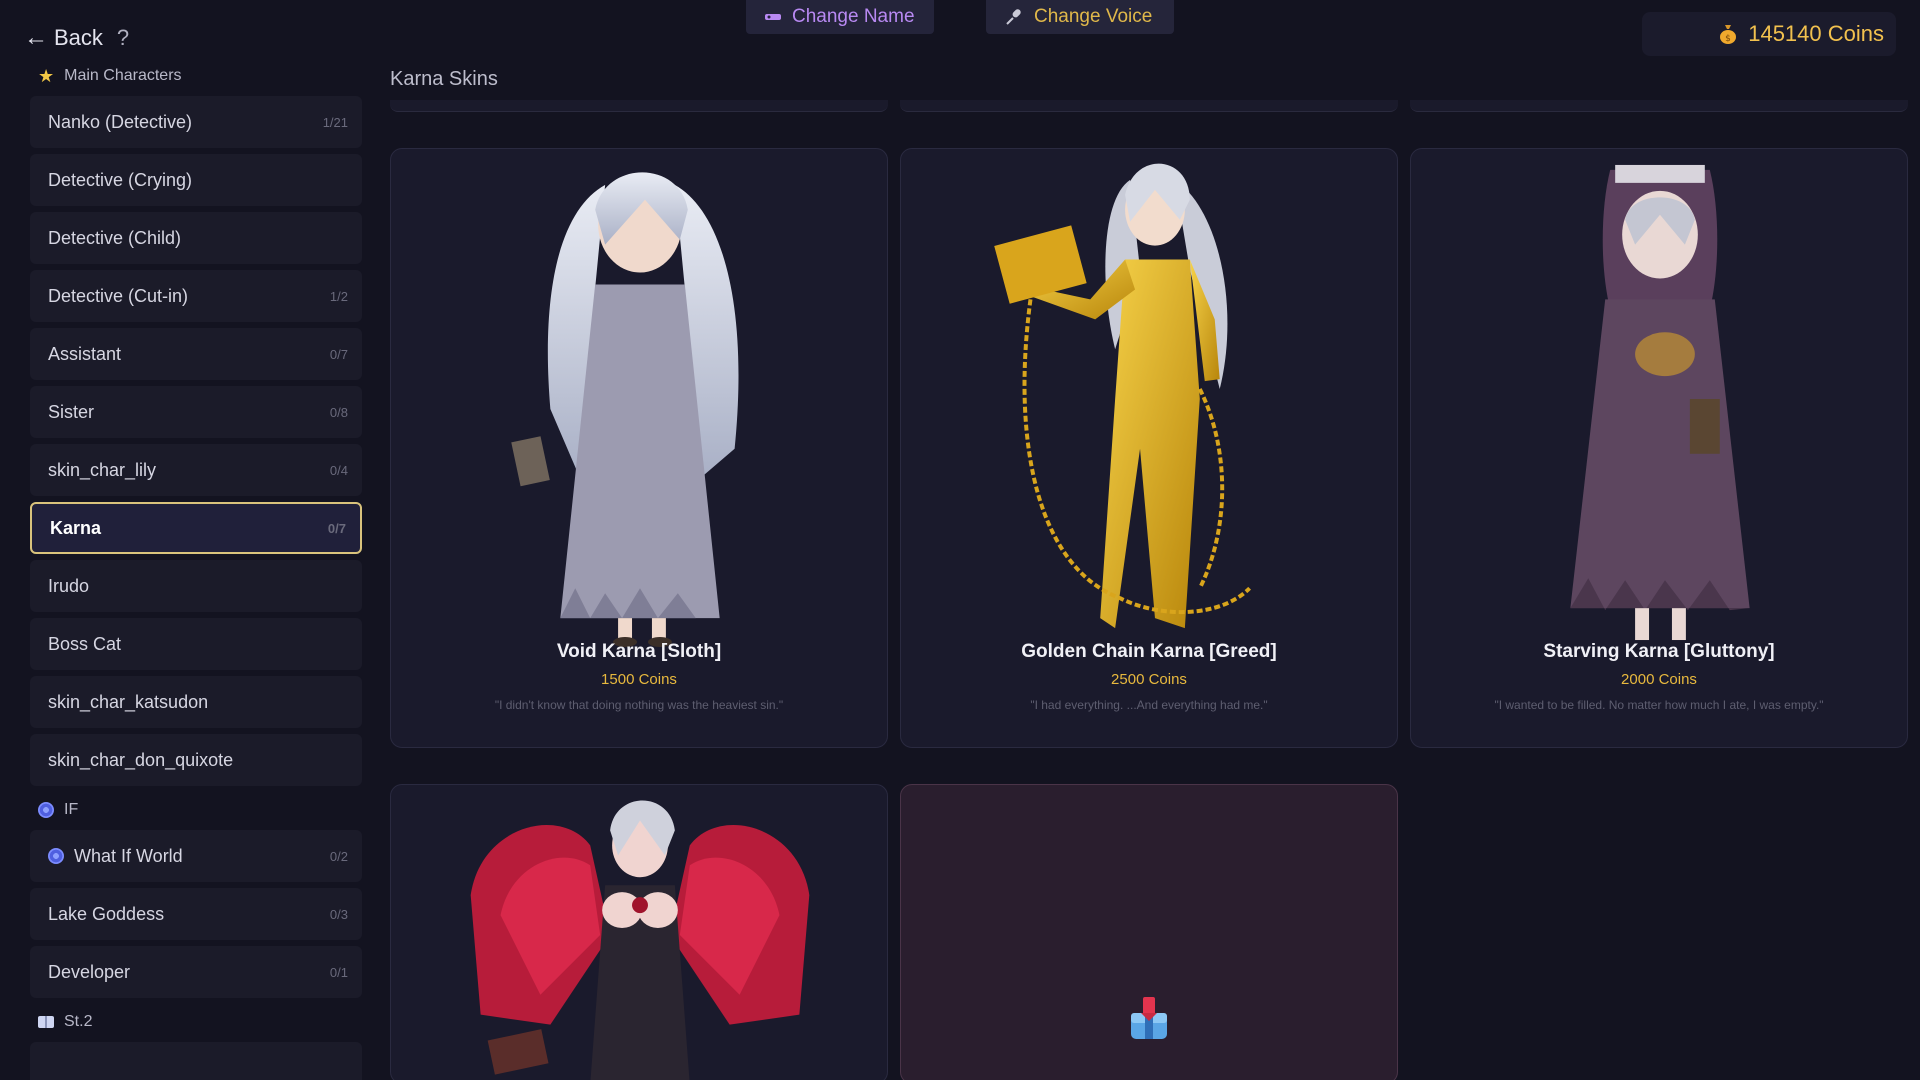 Image resolution: width=1920 pixels, height=1080 pixels. Describe the element at coordinates (1659, 679) in the screenshot. I see `skin-price: 2000 Coins` at that location.